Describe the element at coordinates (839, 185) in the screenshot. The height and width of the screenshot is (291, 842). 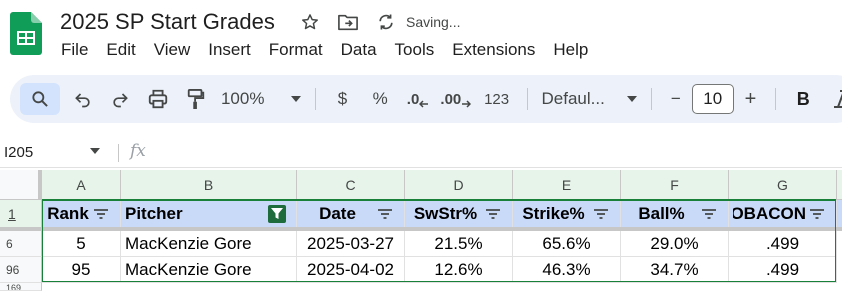
I see `column-header-overflow` at that location.